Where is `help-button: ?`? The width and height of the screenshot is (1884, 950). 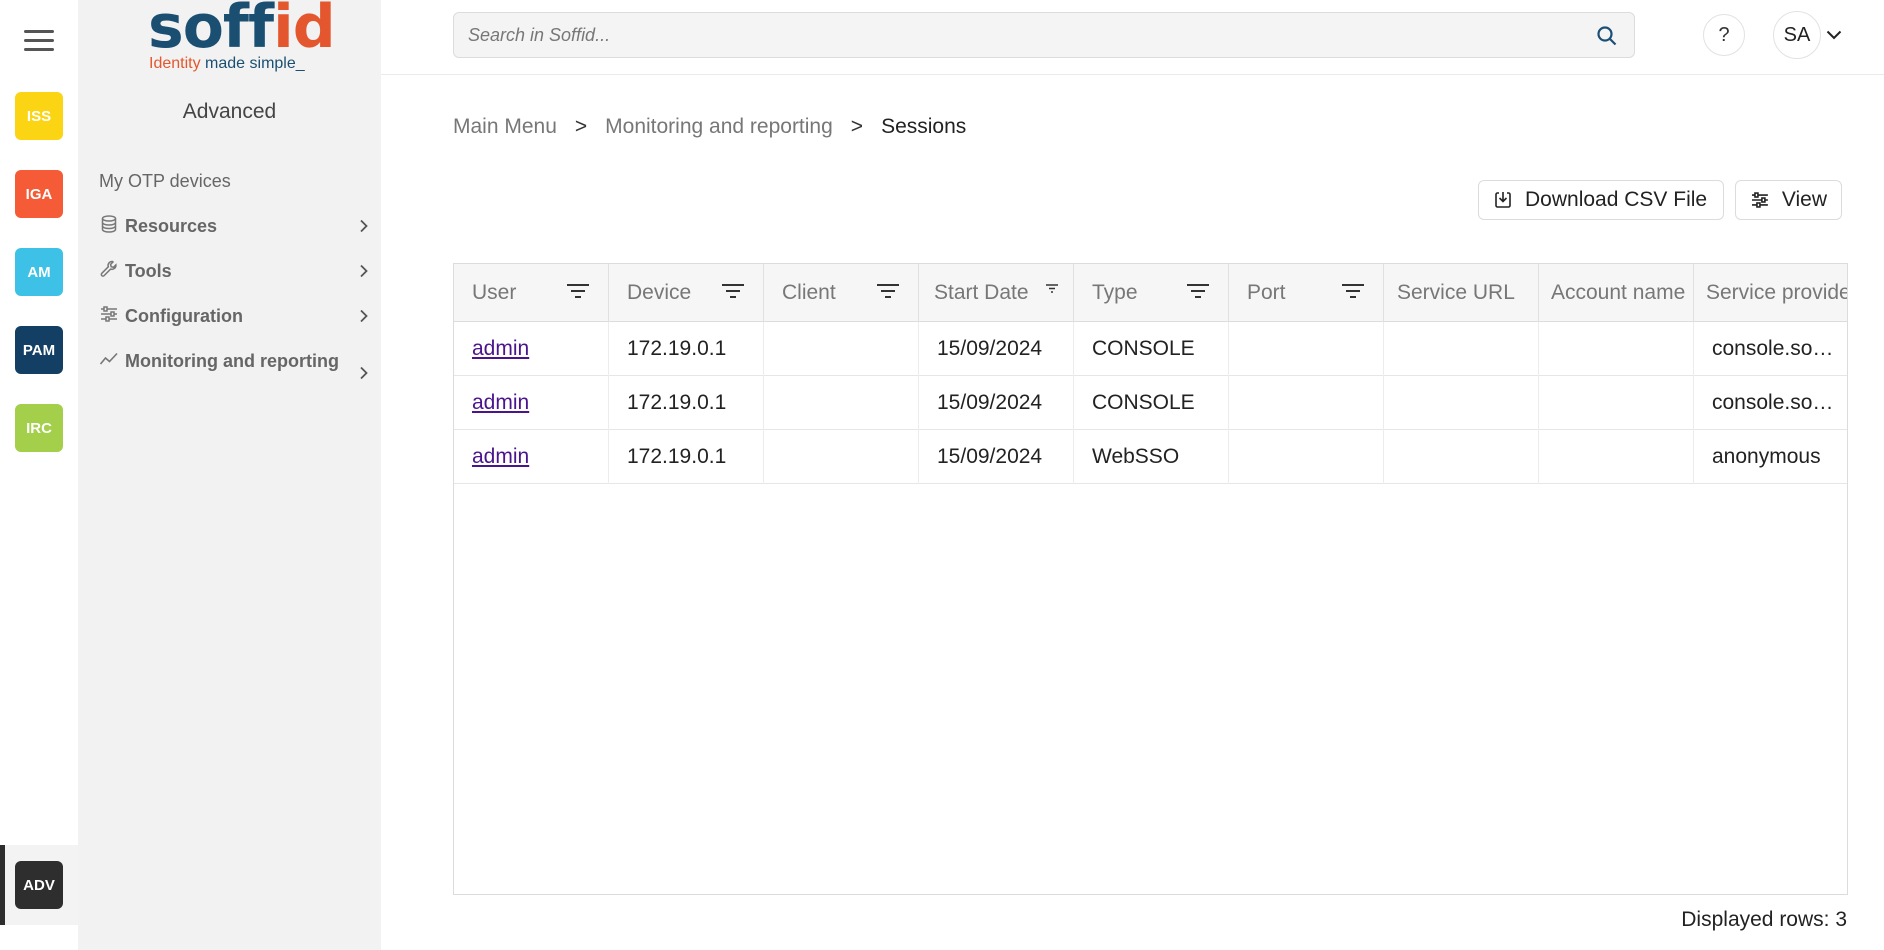 help-button: ? is located at coordinates (1724, 35).